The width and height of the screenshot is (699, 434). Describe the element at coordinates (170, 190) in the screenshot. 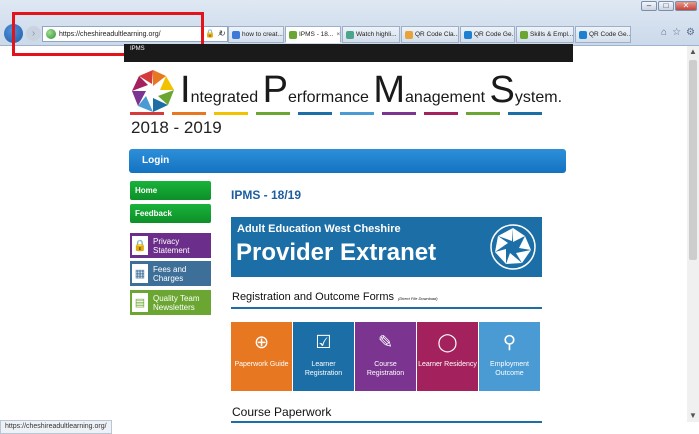

I see `sidebar-home: Home` at that location.